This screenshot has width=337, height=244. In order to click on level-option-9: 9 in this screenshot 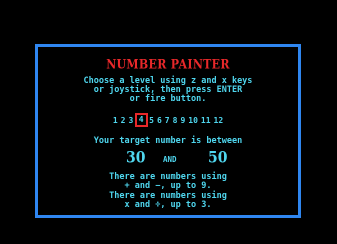, I will do `click(183, 121)`.